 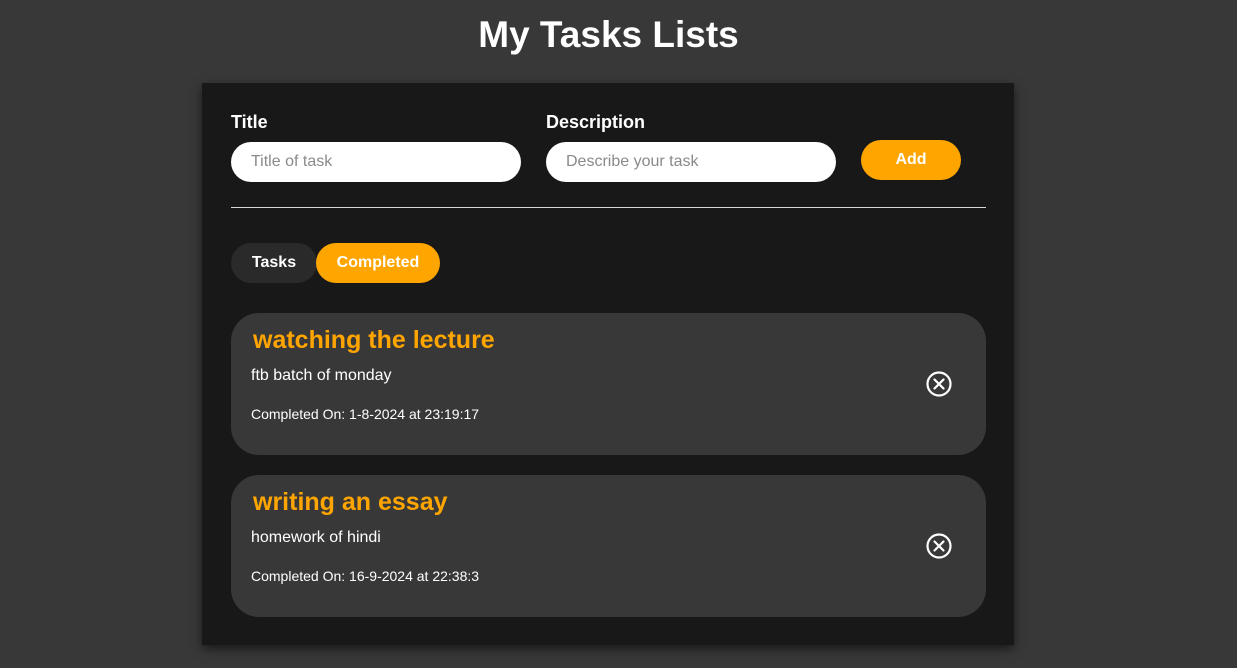 I want to click on task-completed-on: Completed On: 1-8-2024 at 23:19:17, so click(x=365, y=414).